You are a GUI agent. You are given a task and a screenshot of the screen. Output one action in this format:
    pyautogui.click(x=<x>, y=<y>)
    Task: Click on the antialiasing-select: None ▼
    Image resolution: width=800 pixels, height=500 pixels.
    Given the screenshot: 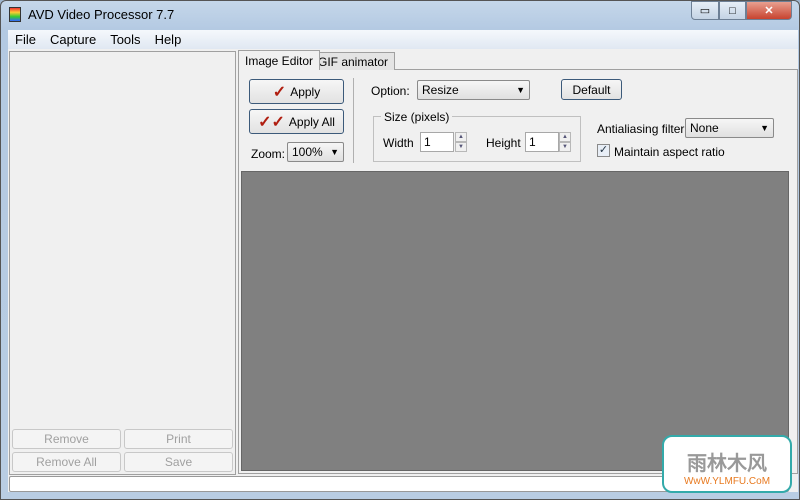 What is the action you would take?
    pyautogui.click(x=729, y=128)
    